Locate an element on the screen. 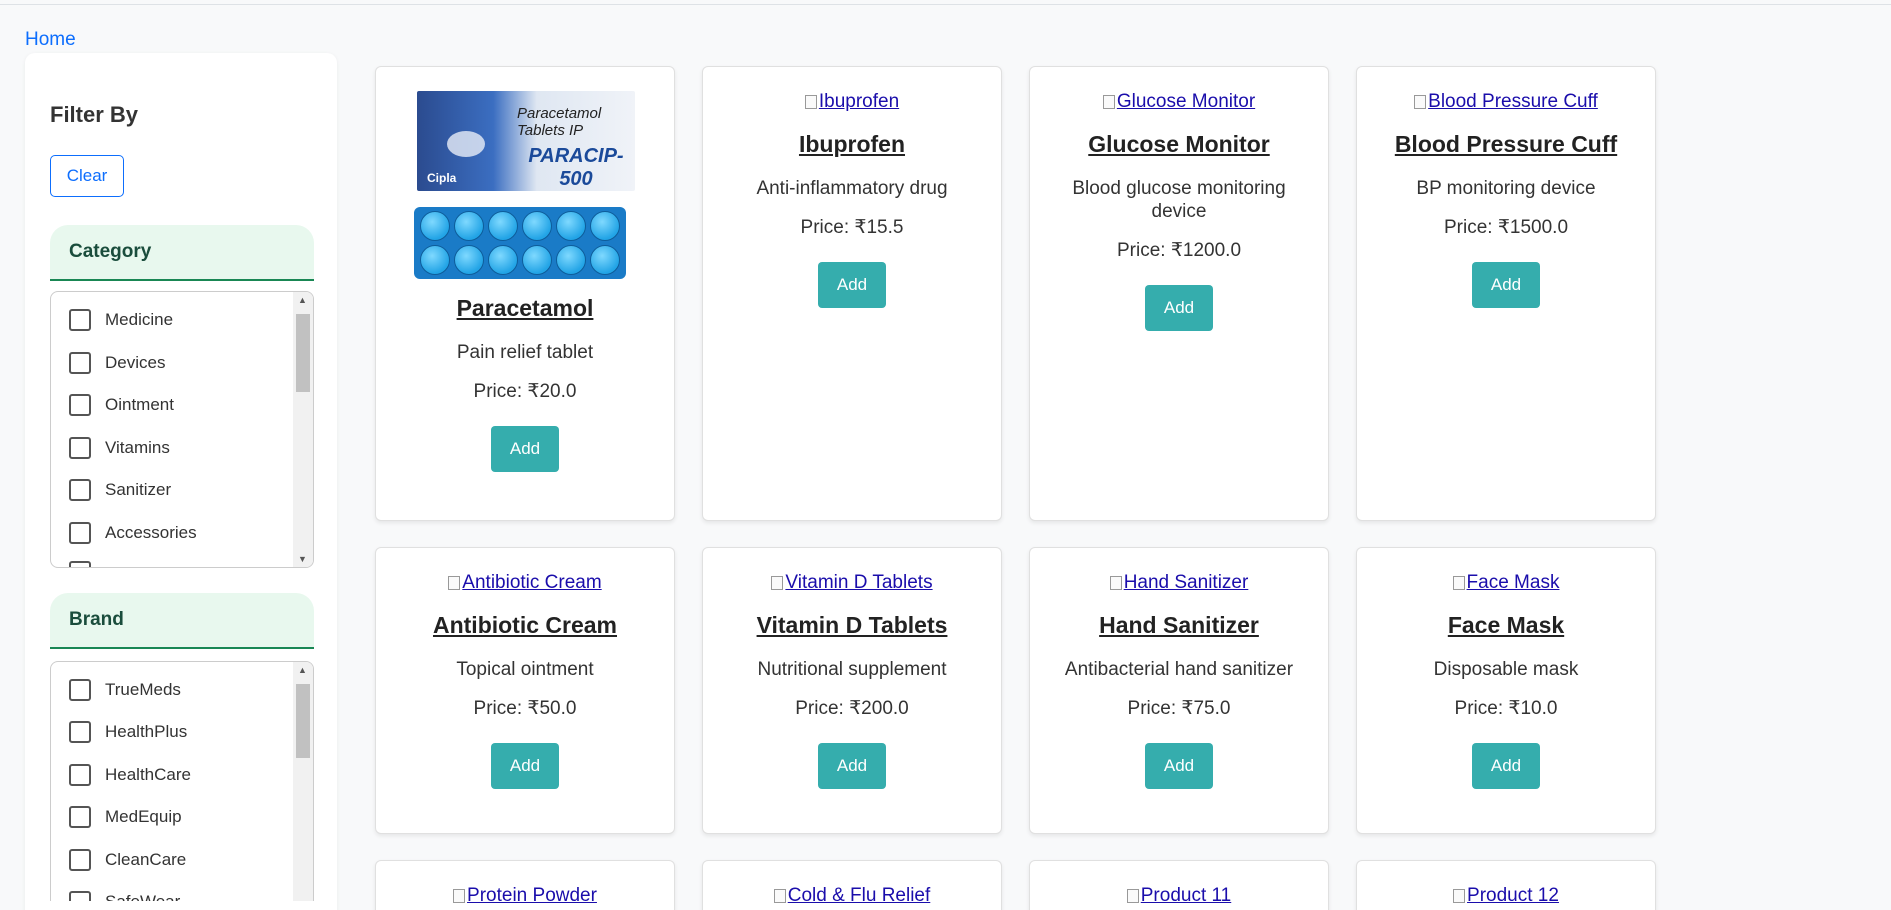 This screenshot has height=910, width=1891. product-description: Disposable mask is located at coordinates (1506, 669).